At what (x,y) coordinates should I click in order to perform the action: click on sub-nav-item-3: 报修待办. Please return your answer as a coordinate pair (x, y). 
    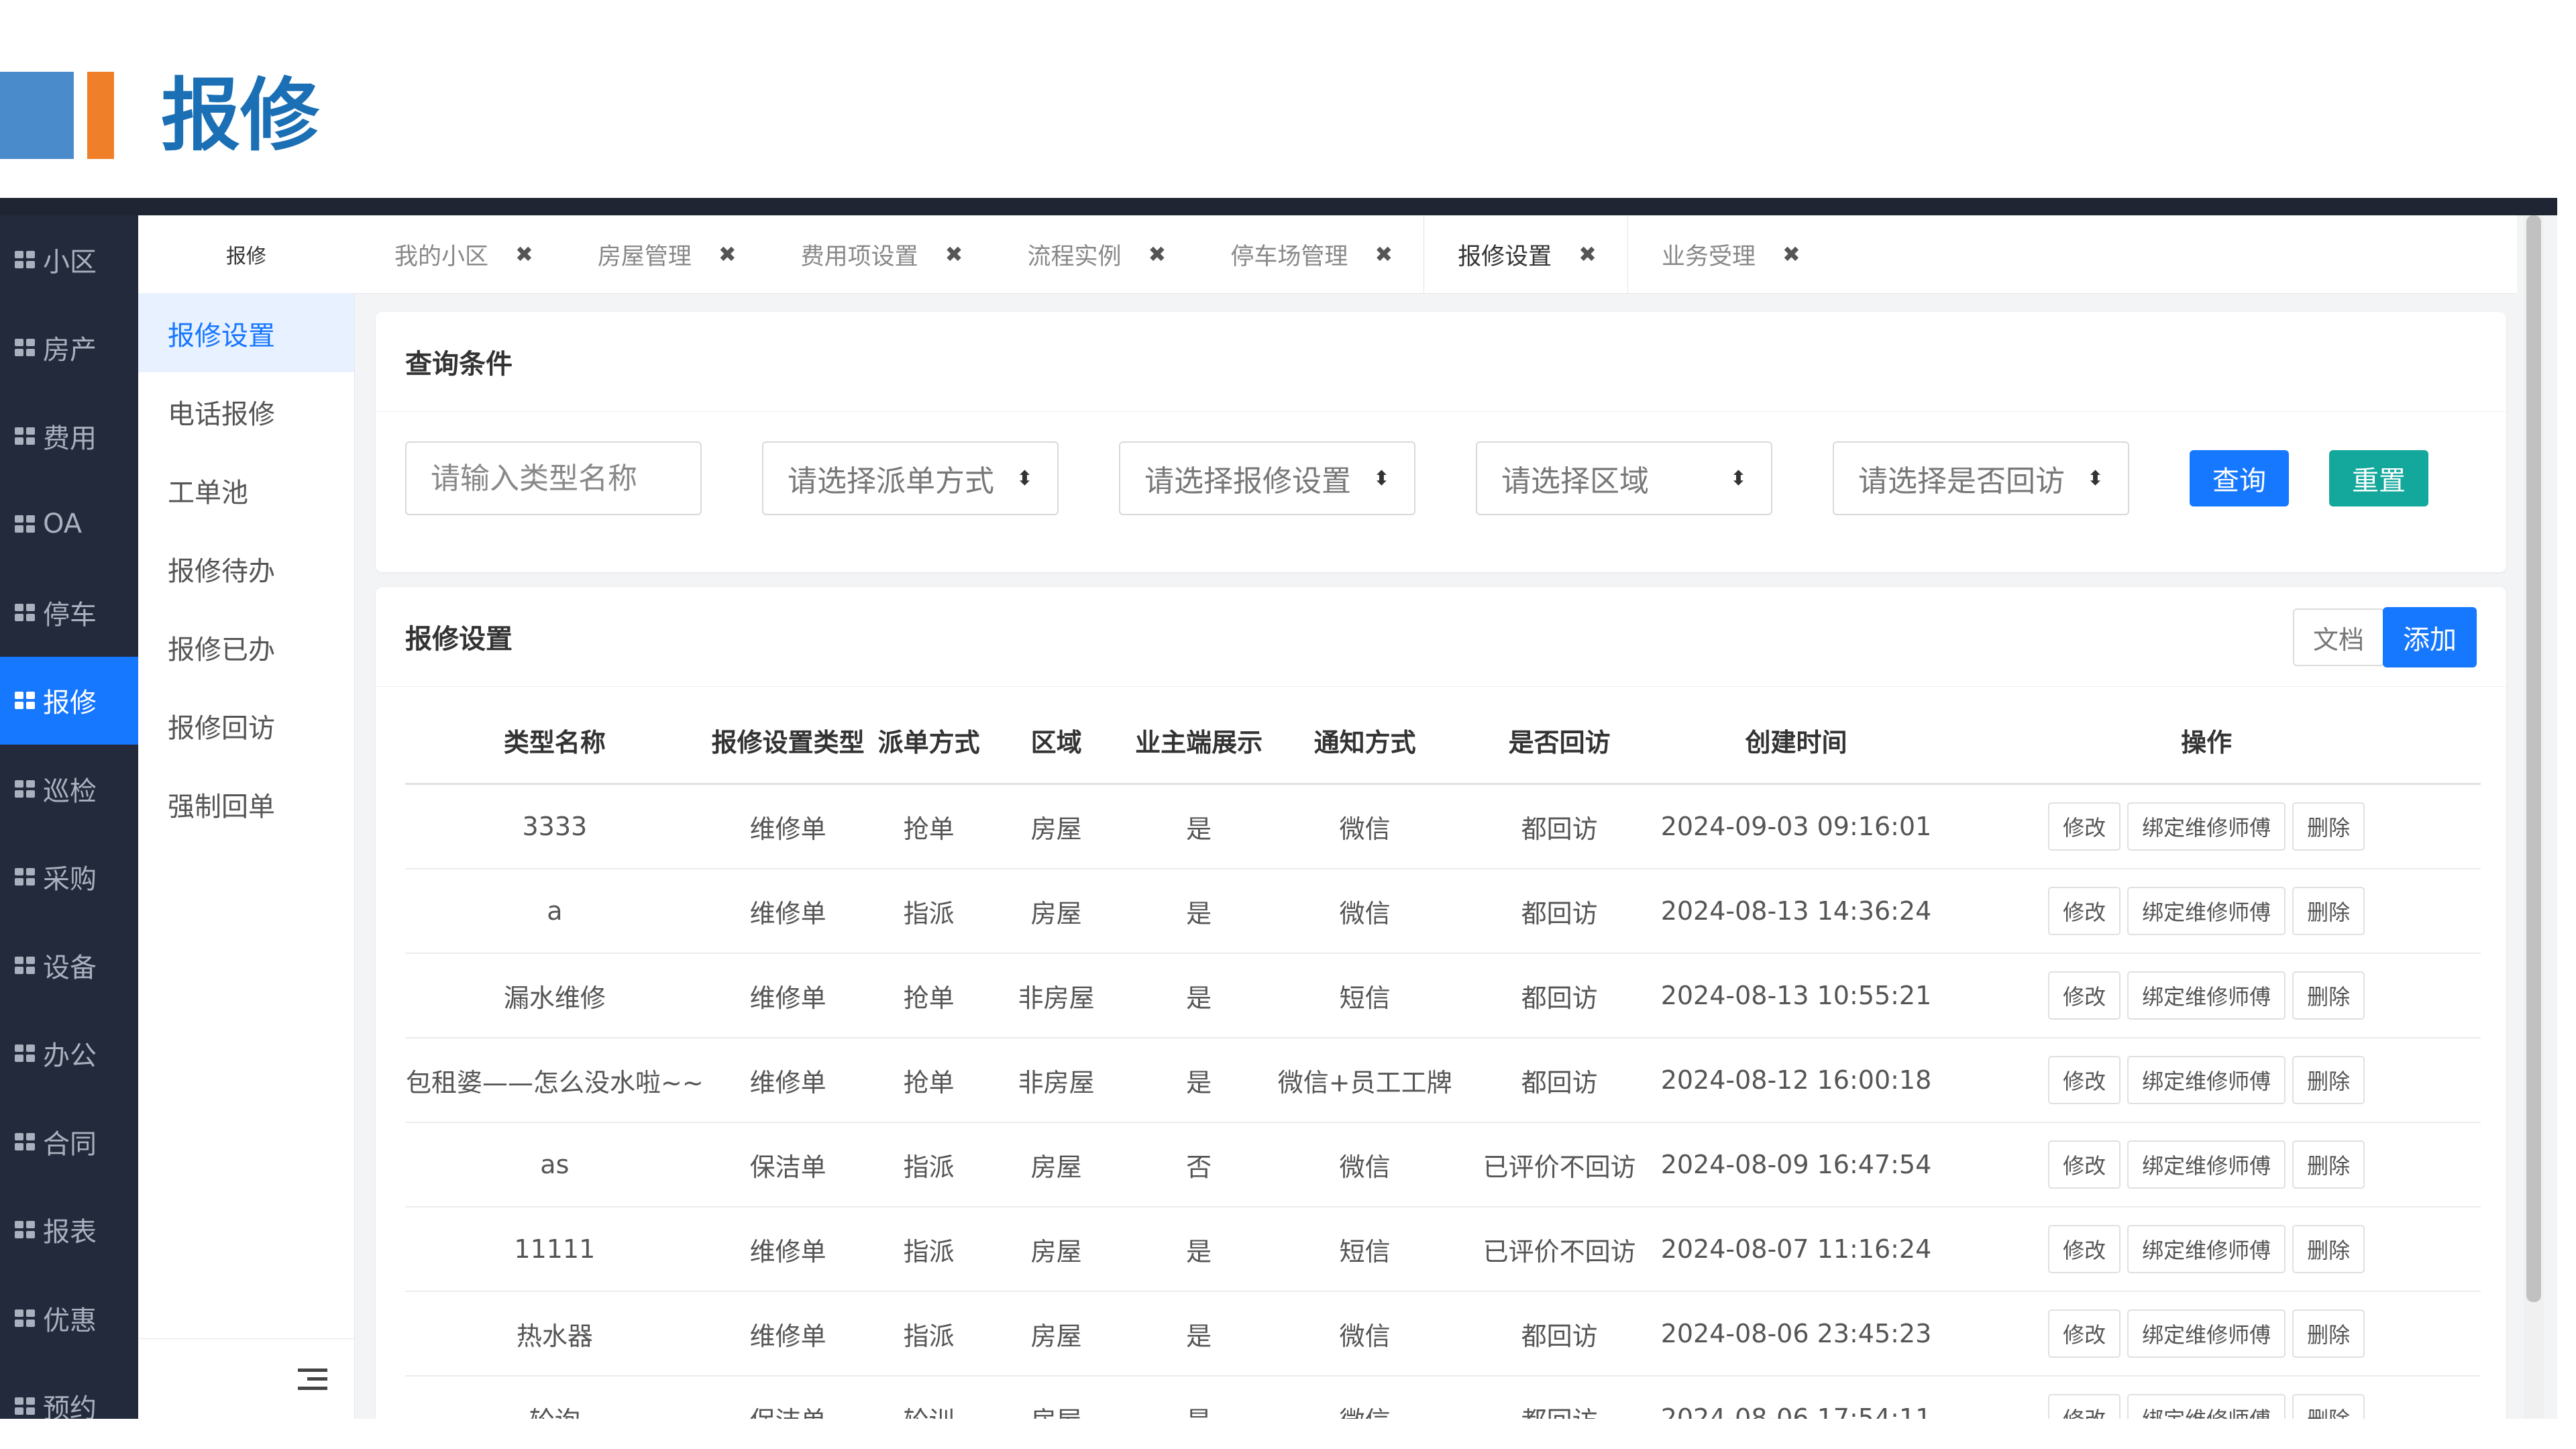
    Looking at the image, I should click on (246, 568).